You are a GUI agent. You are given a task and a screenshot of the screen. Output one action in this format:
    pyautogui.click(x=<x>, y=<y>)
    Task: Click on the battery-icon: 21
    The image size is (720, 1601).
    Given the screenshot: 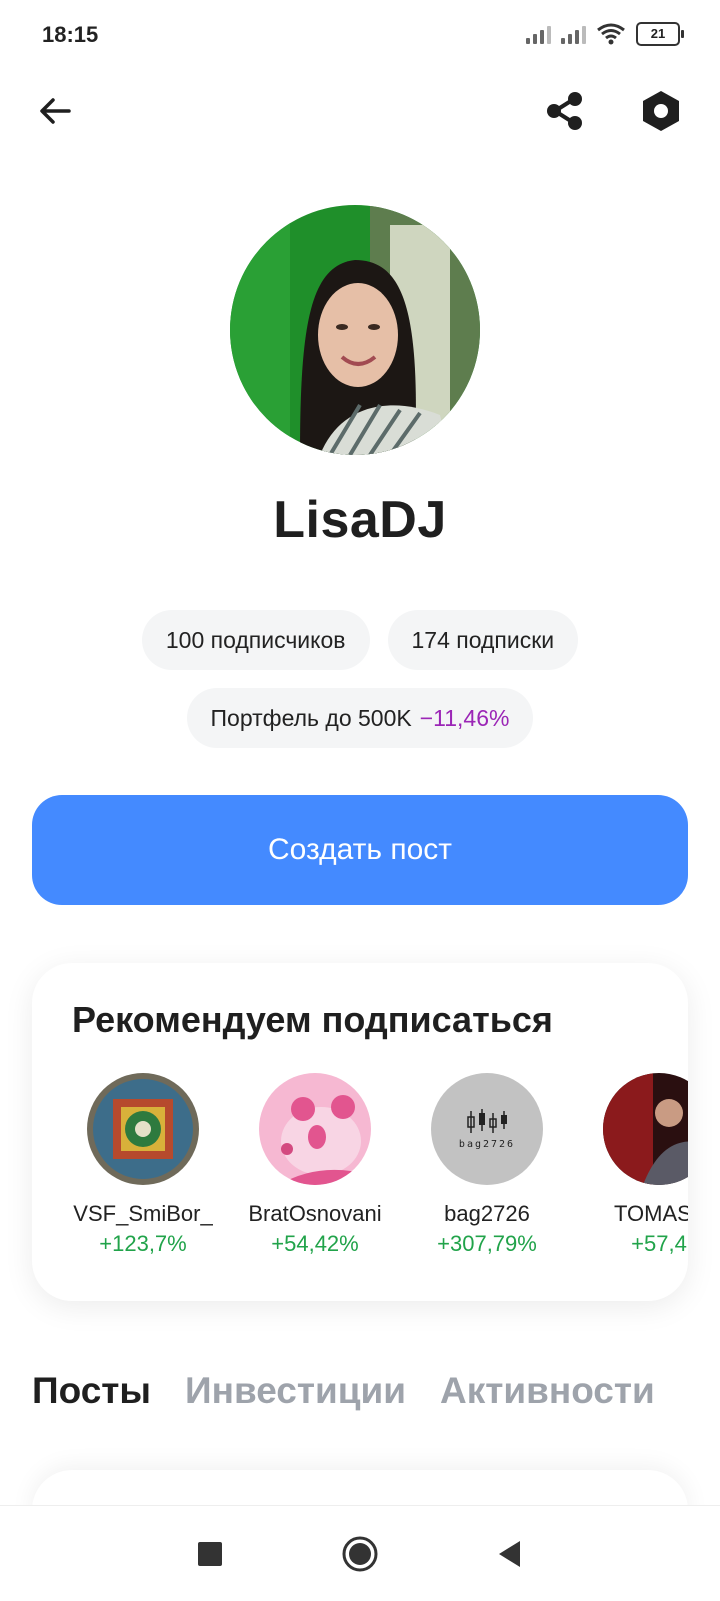 What is the action you would take?
    pyautogui.click(x=660, y=34)
    